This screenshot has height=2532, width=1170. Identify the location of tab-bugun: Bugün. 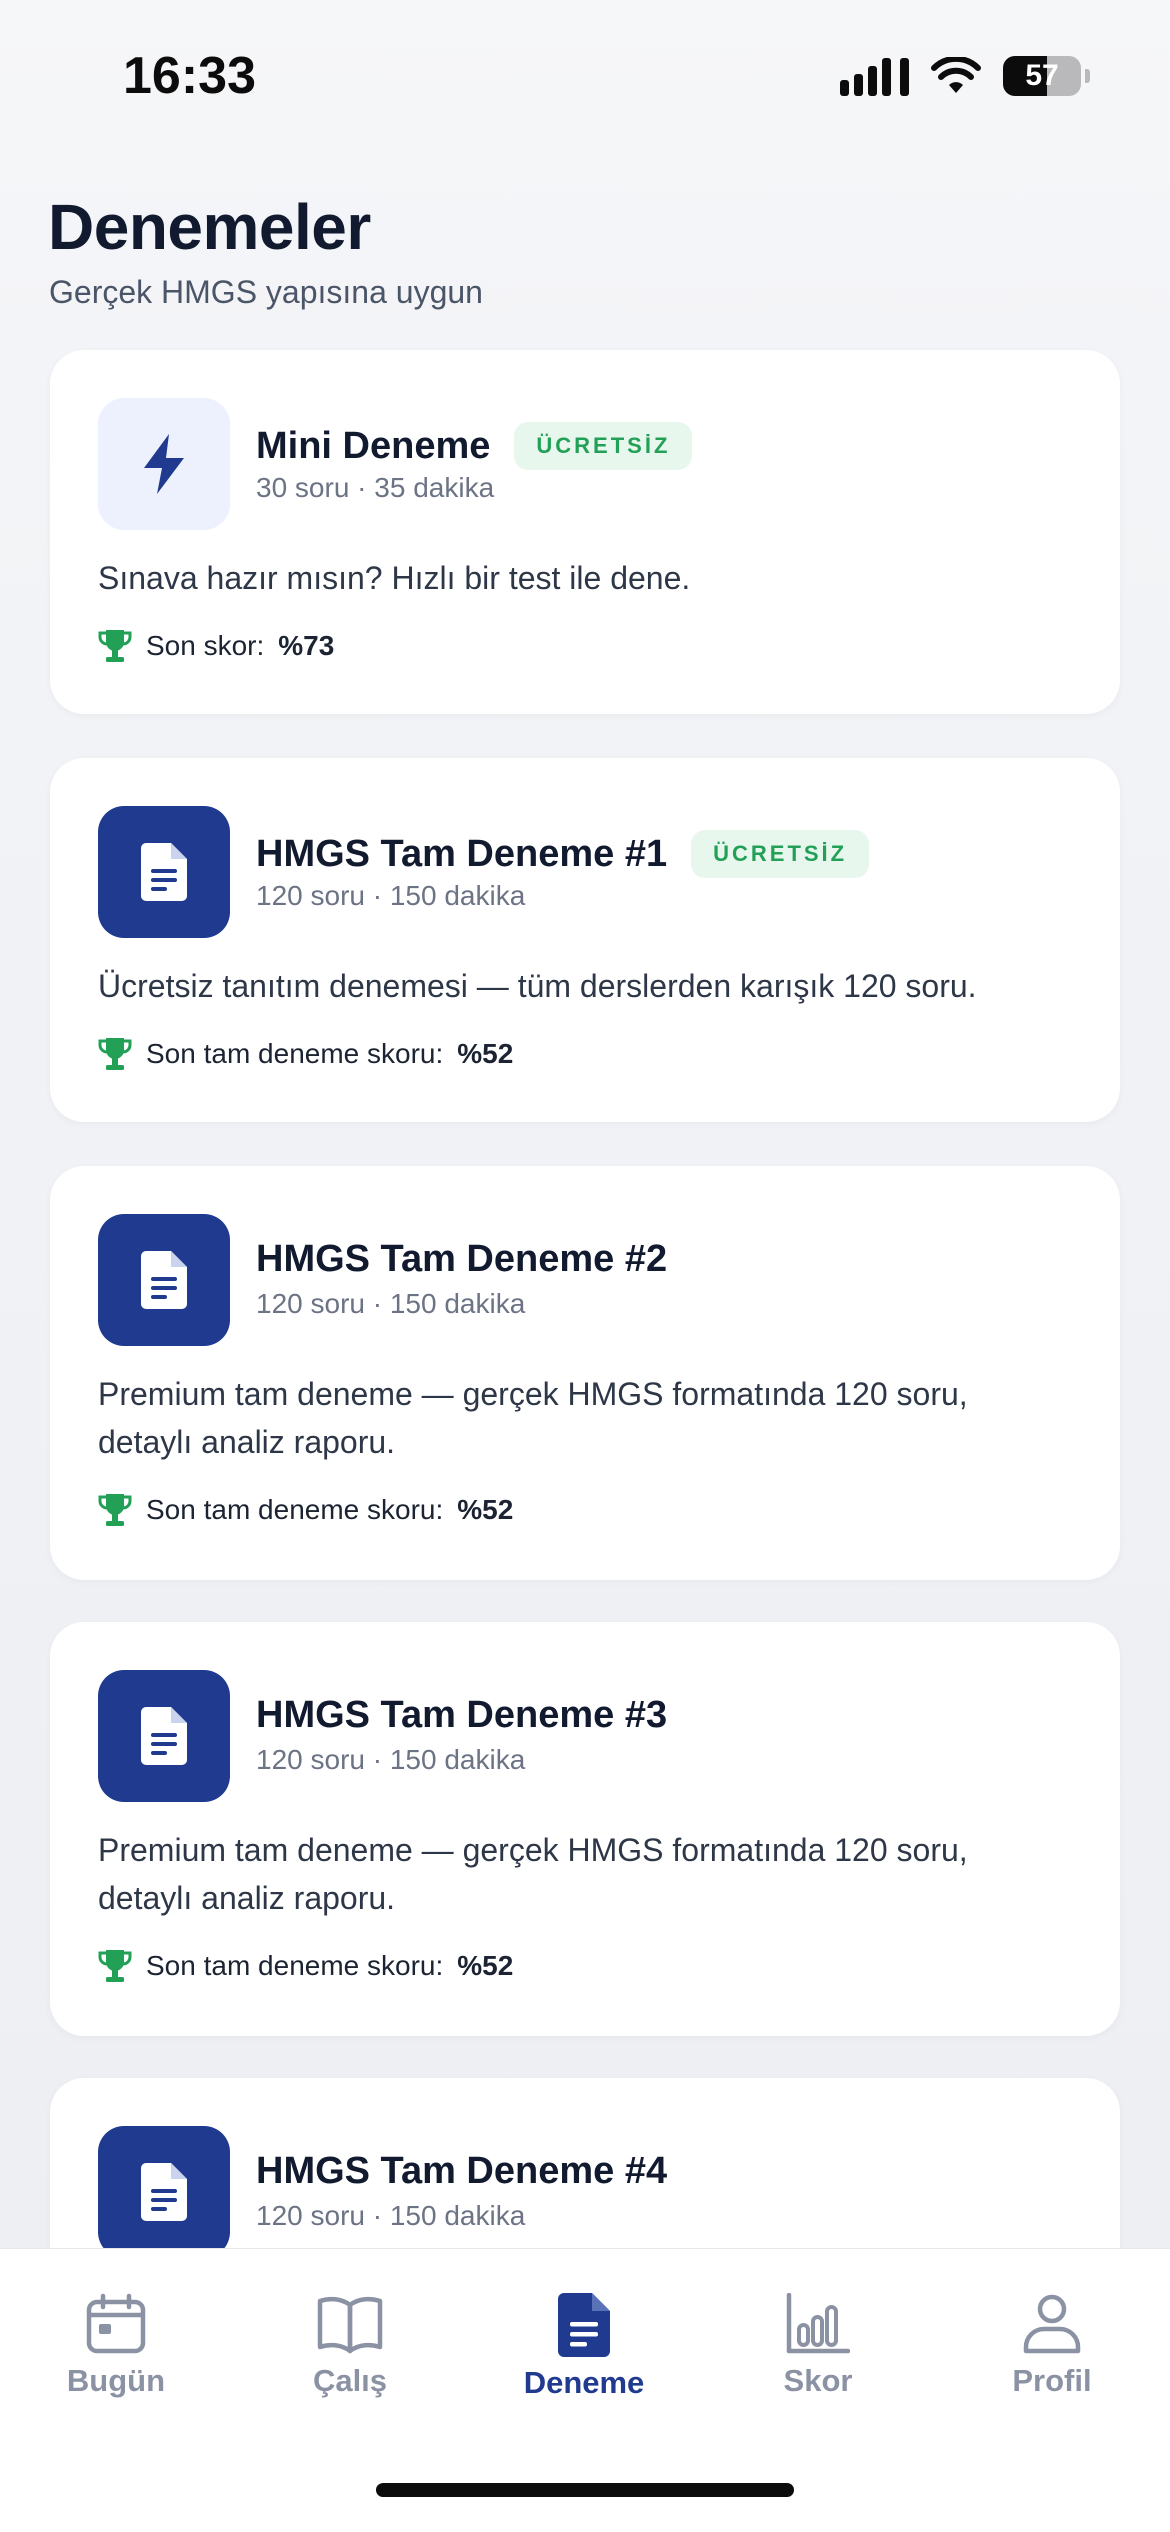
(116, 2346).